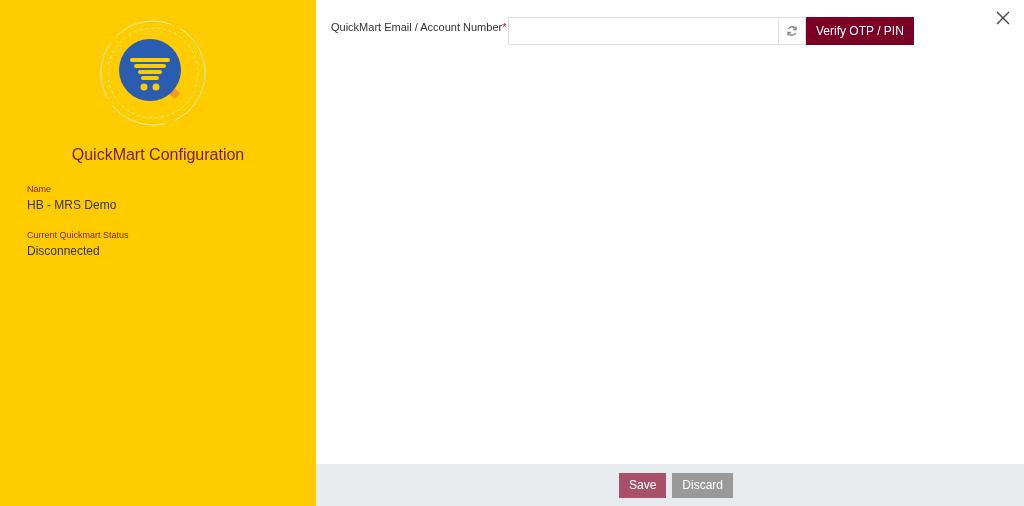  I want to click on field-value: HB - MRS Demo, so click(72, 205).